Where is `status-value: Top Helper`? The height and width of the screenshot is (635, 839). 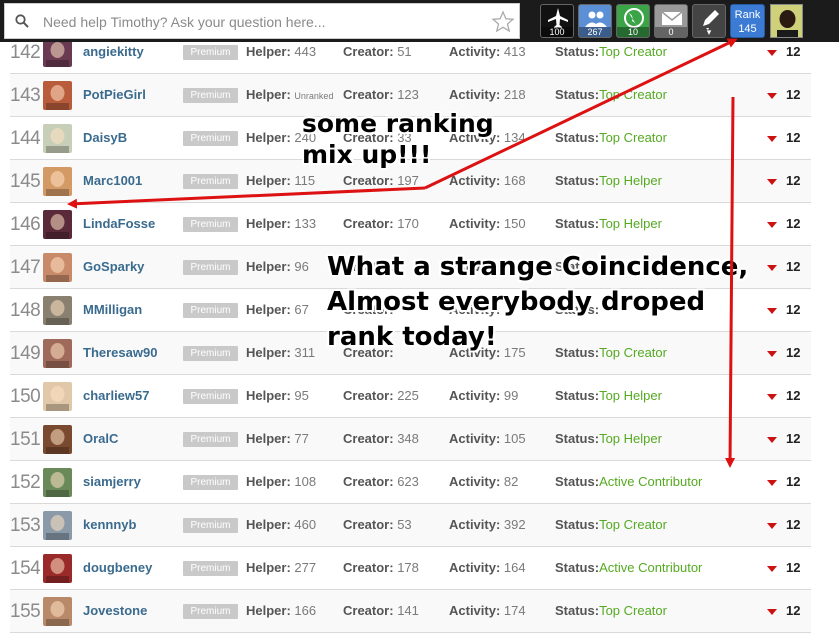 status-value: Top Helper is located at coordinates (630, 438).